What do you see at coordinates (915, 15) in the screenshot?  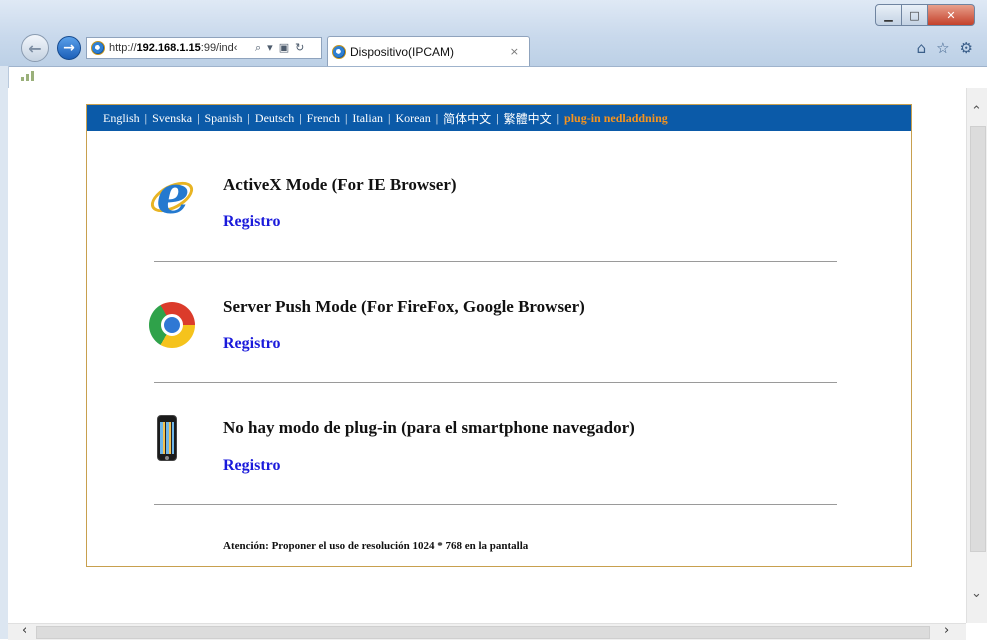 I see `maximize-button: □` at bounding box center [915, 15].